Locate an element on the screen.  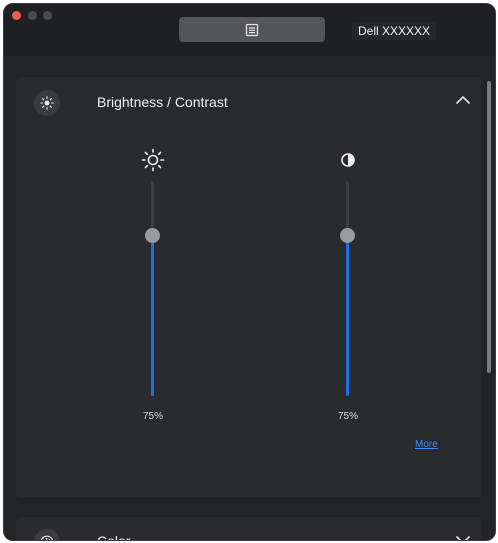
minimize-window-button is located at coordinates (32, 15).